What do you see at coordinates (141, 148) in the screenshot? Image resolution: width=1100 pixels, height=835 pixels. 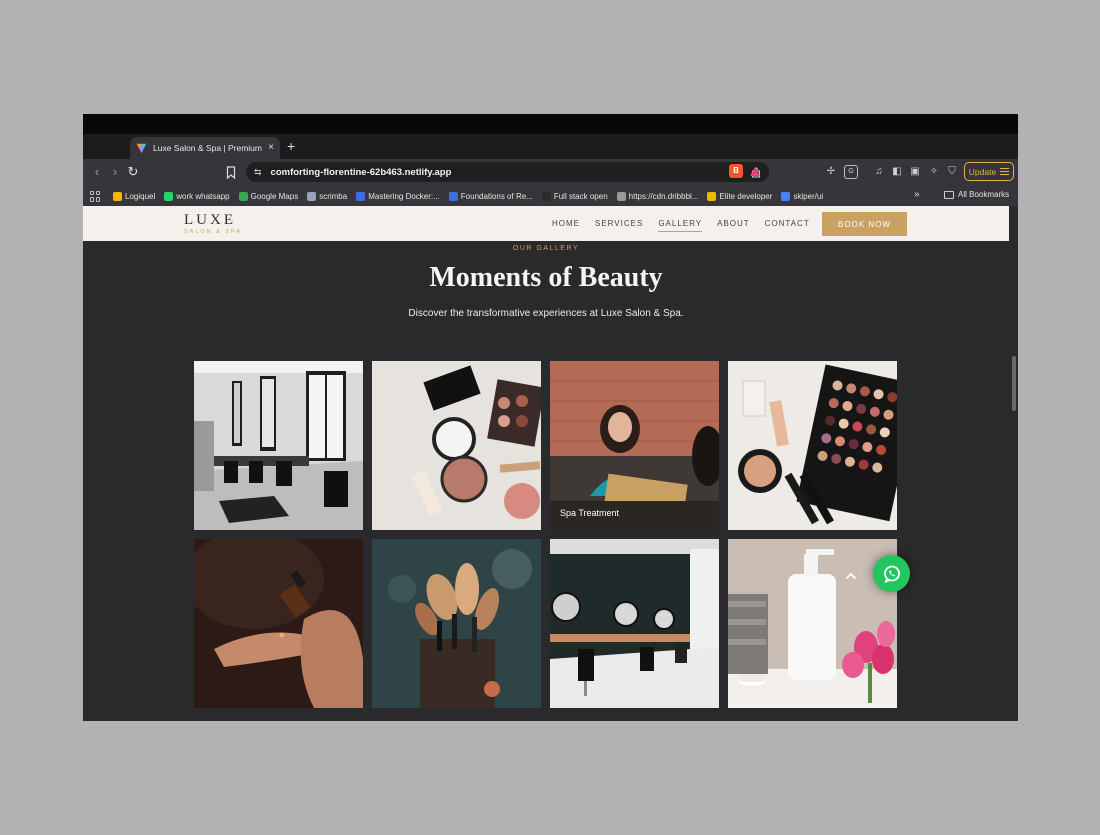 I see `favicon-icon` at bounding box center [141, 148].